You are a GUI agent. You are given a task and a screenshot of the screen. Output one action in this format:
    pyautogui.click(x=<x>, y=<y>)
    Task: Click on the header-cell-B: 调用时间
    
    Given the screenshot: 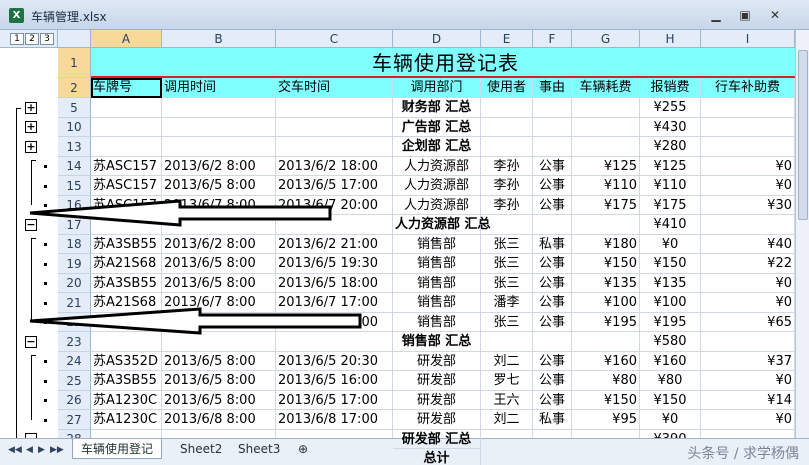 What is the action you would take?
    pyautogui.click(x=219, y=88)
    